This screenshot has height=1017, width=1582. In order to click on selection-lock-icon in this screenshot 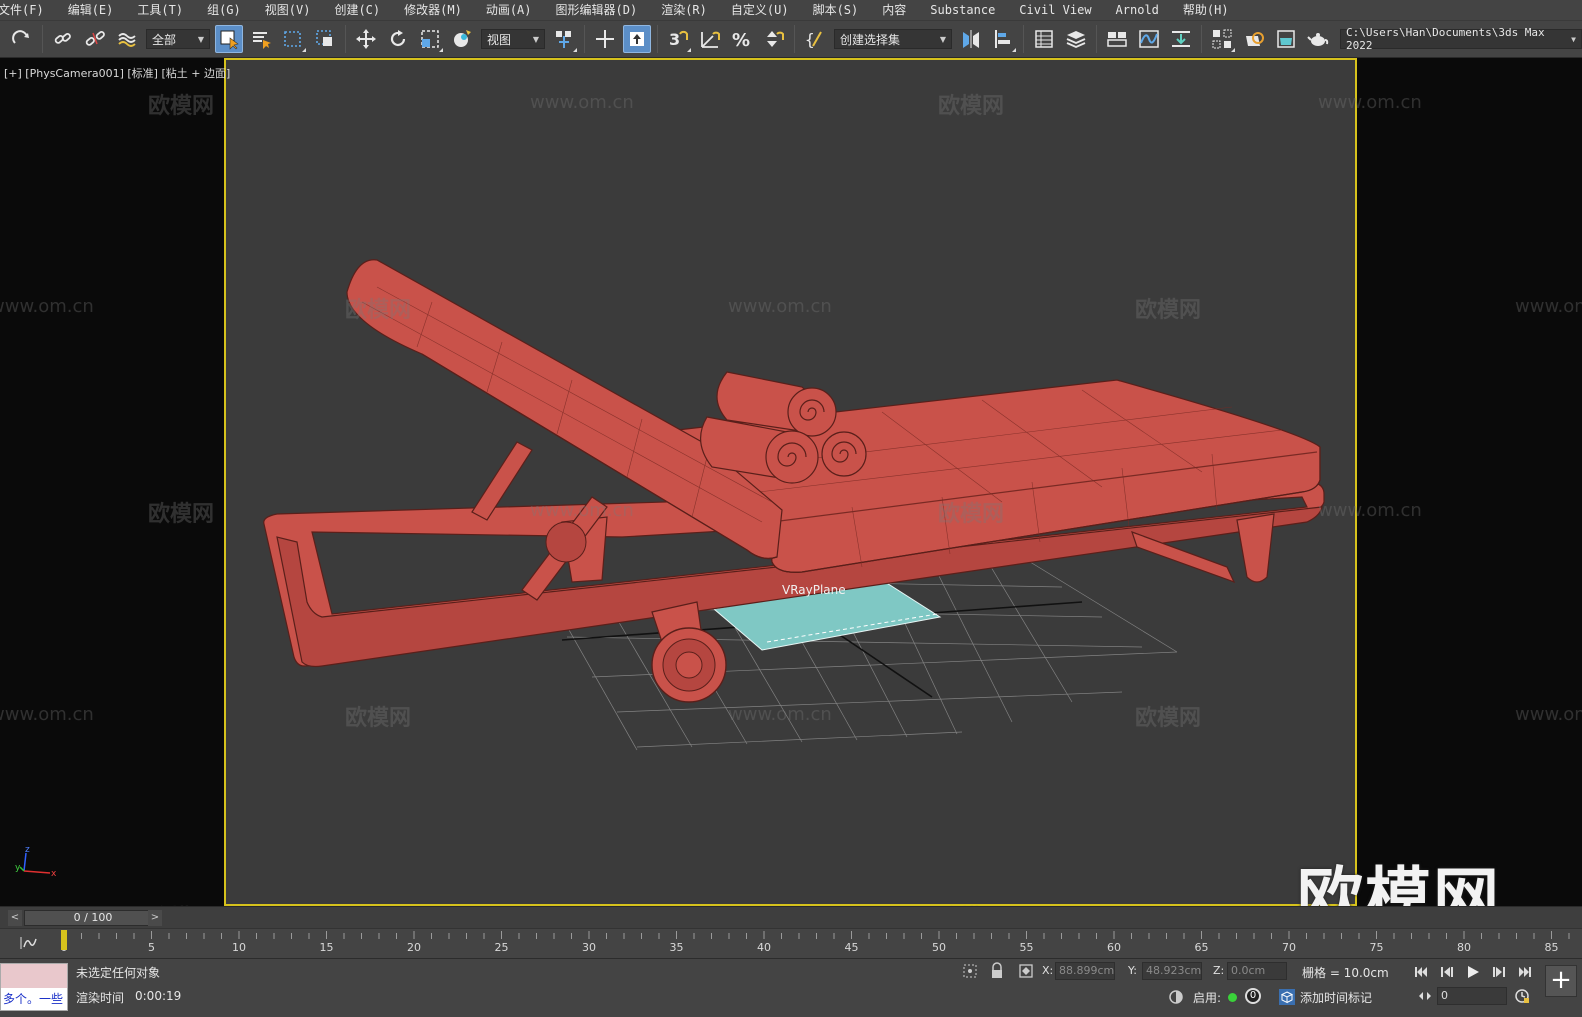, I will do `click(997, 971)`.